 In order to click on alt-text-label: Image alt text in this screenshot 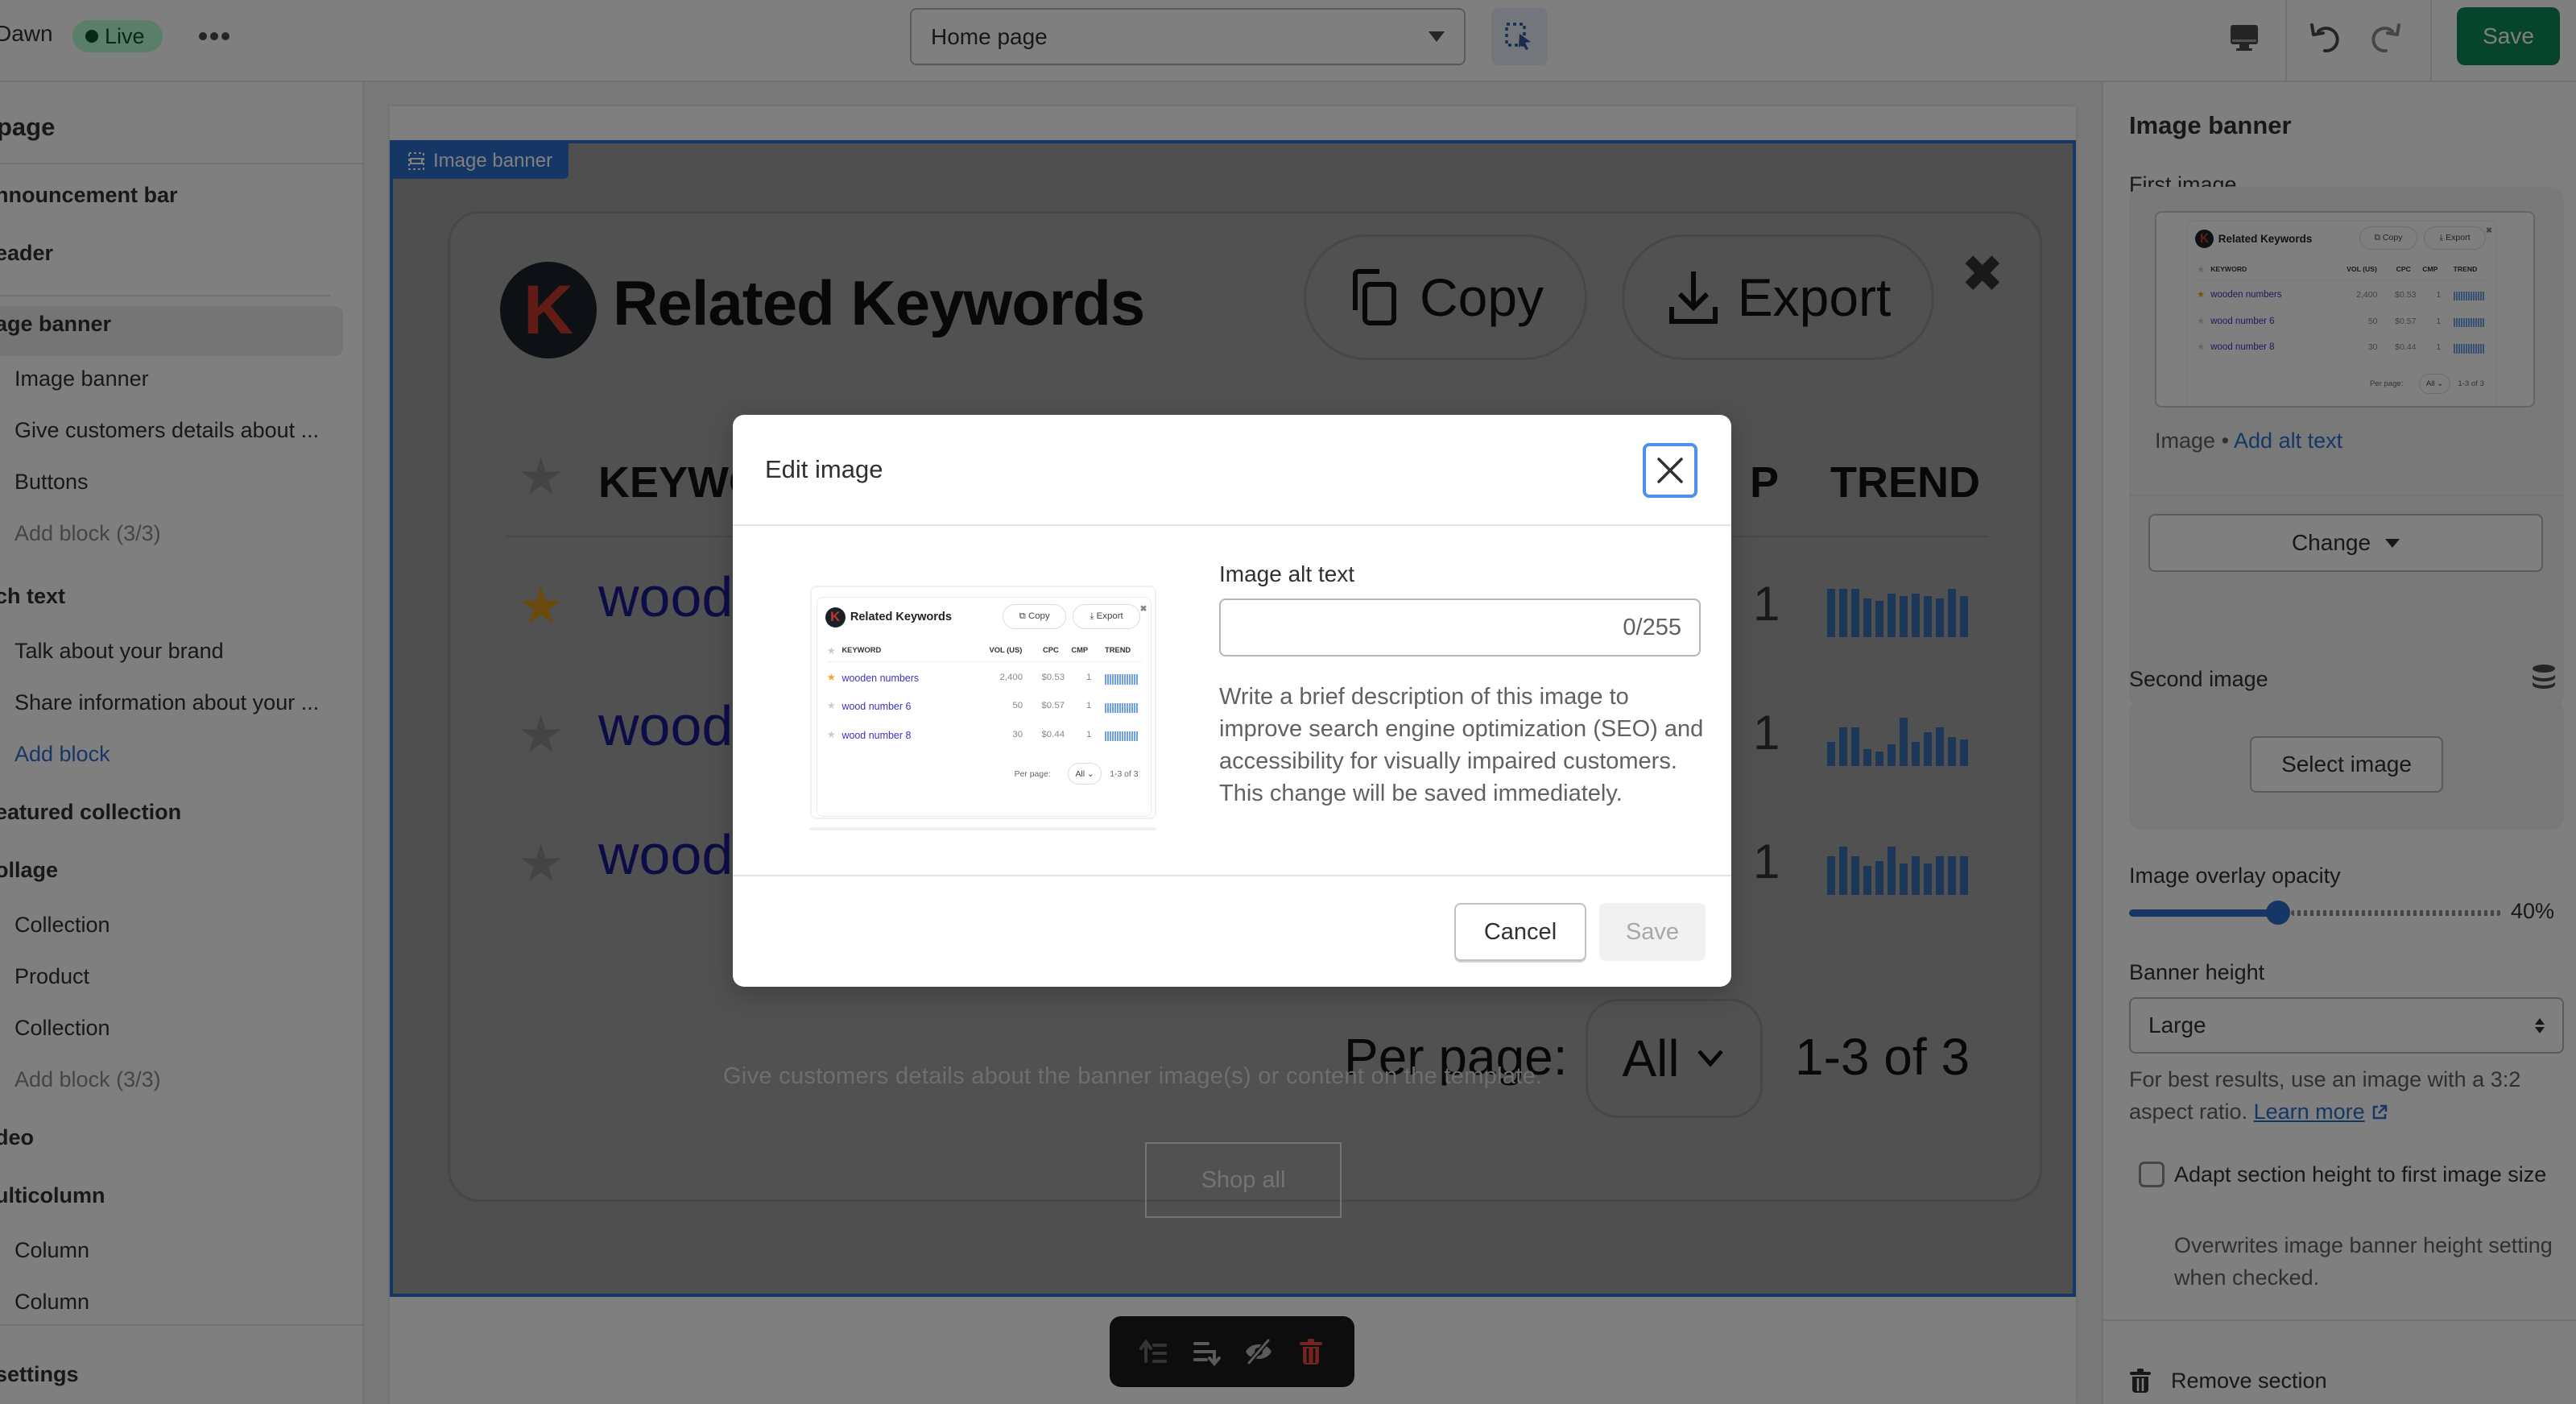, I will do `click(1287, 573)`.